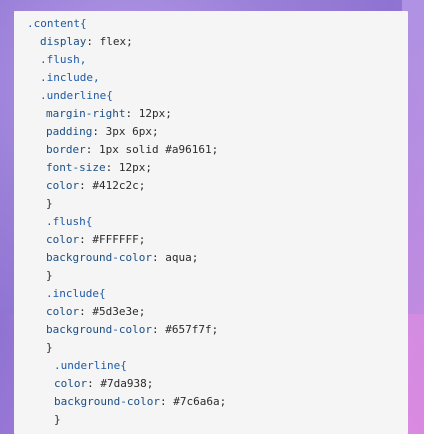  Describe the element at coordinates (217, 78) in the screenshot. I see `code-line: .include,` at that location.